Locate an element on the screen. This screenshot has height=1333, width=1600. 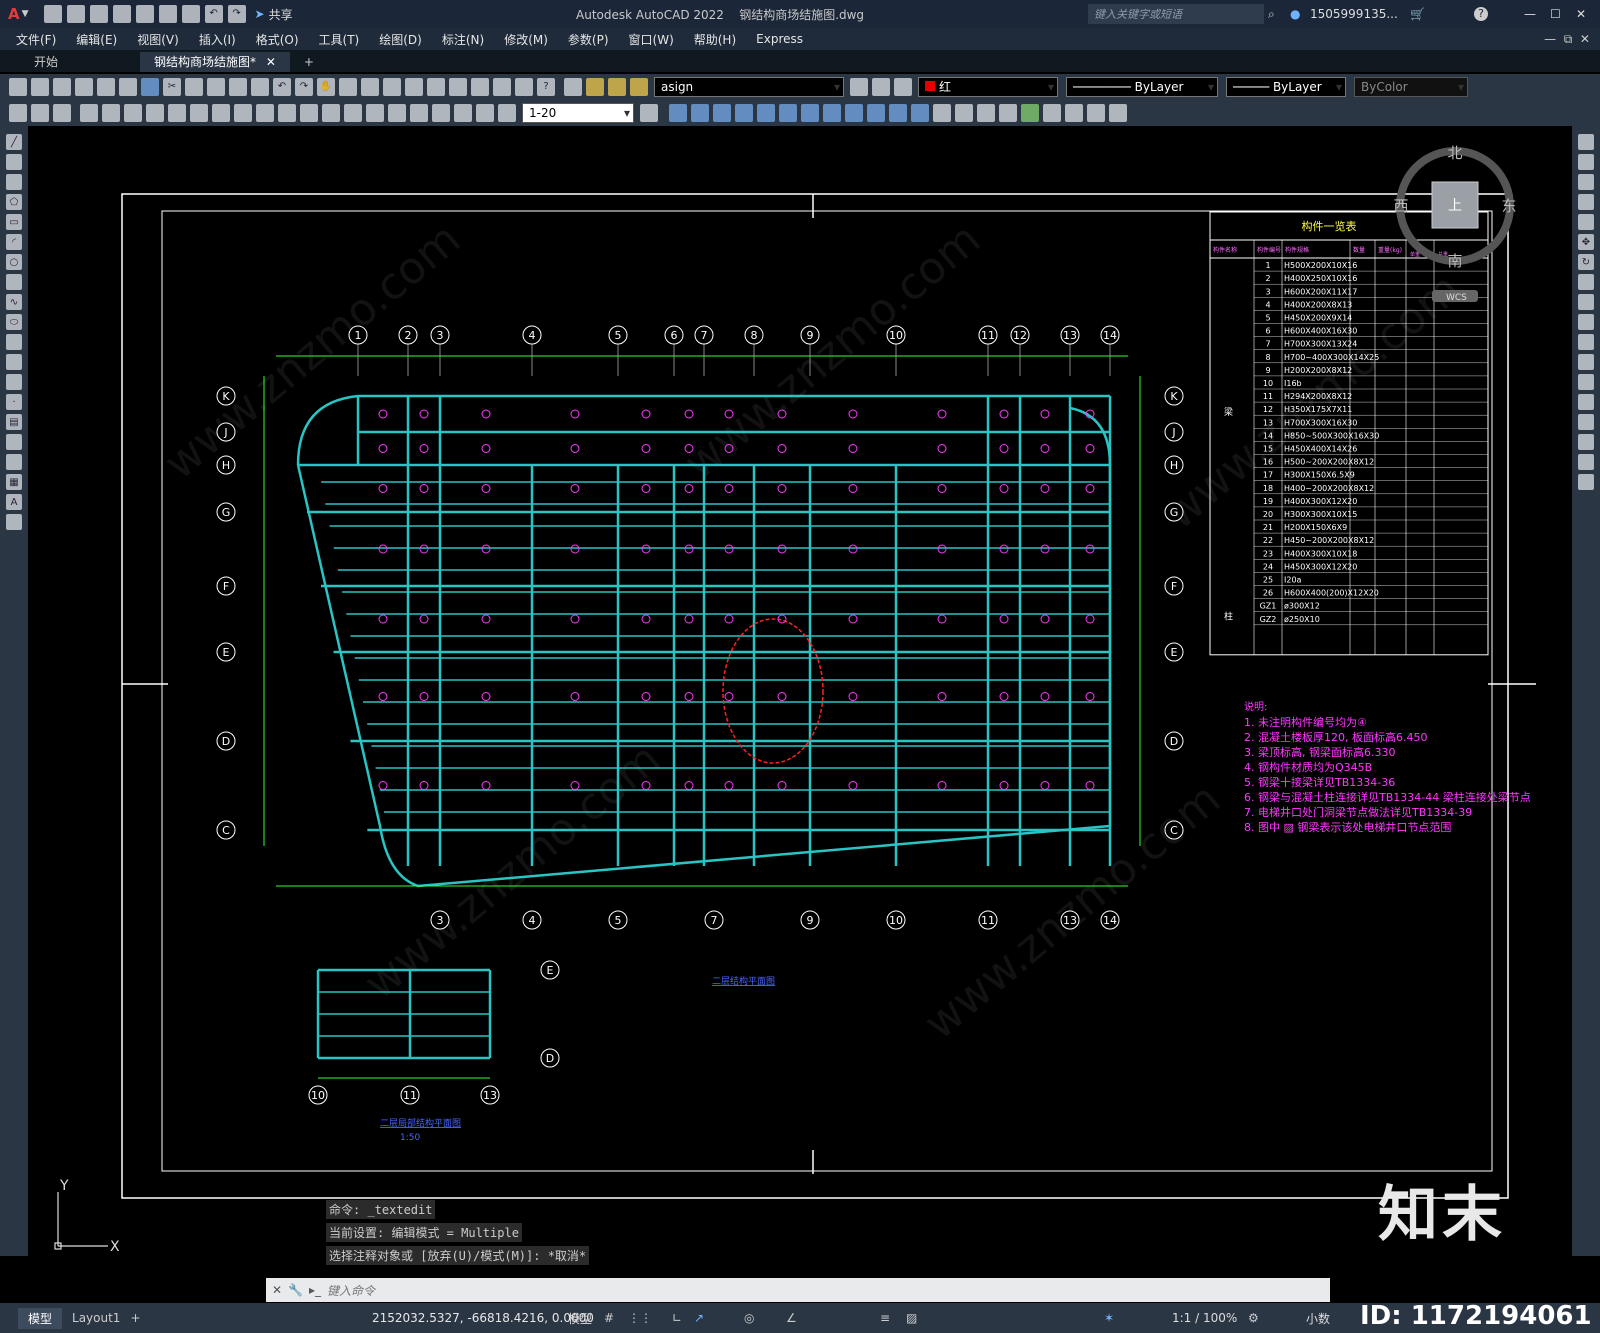
paste-icon is located at coordinates (216, 87).